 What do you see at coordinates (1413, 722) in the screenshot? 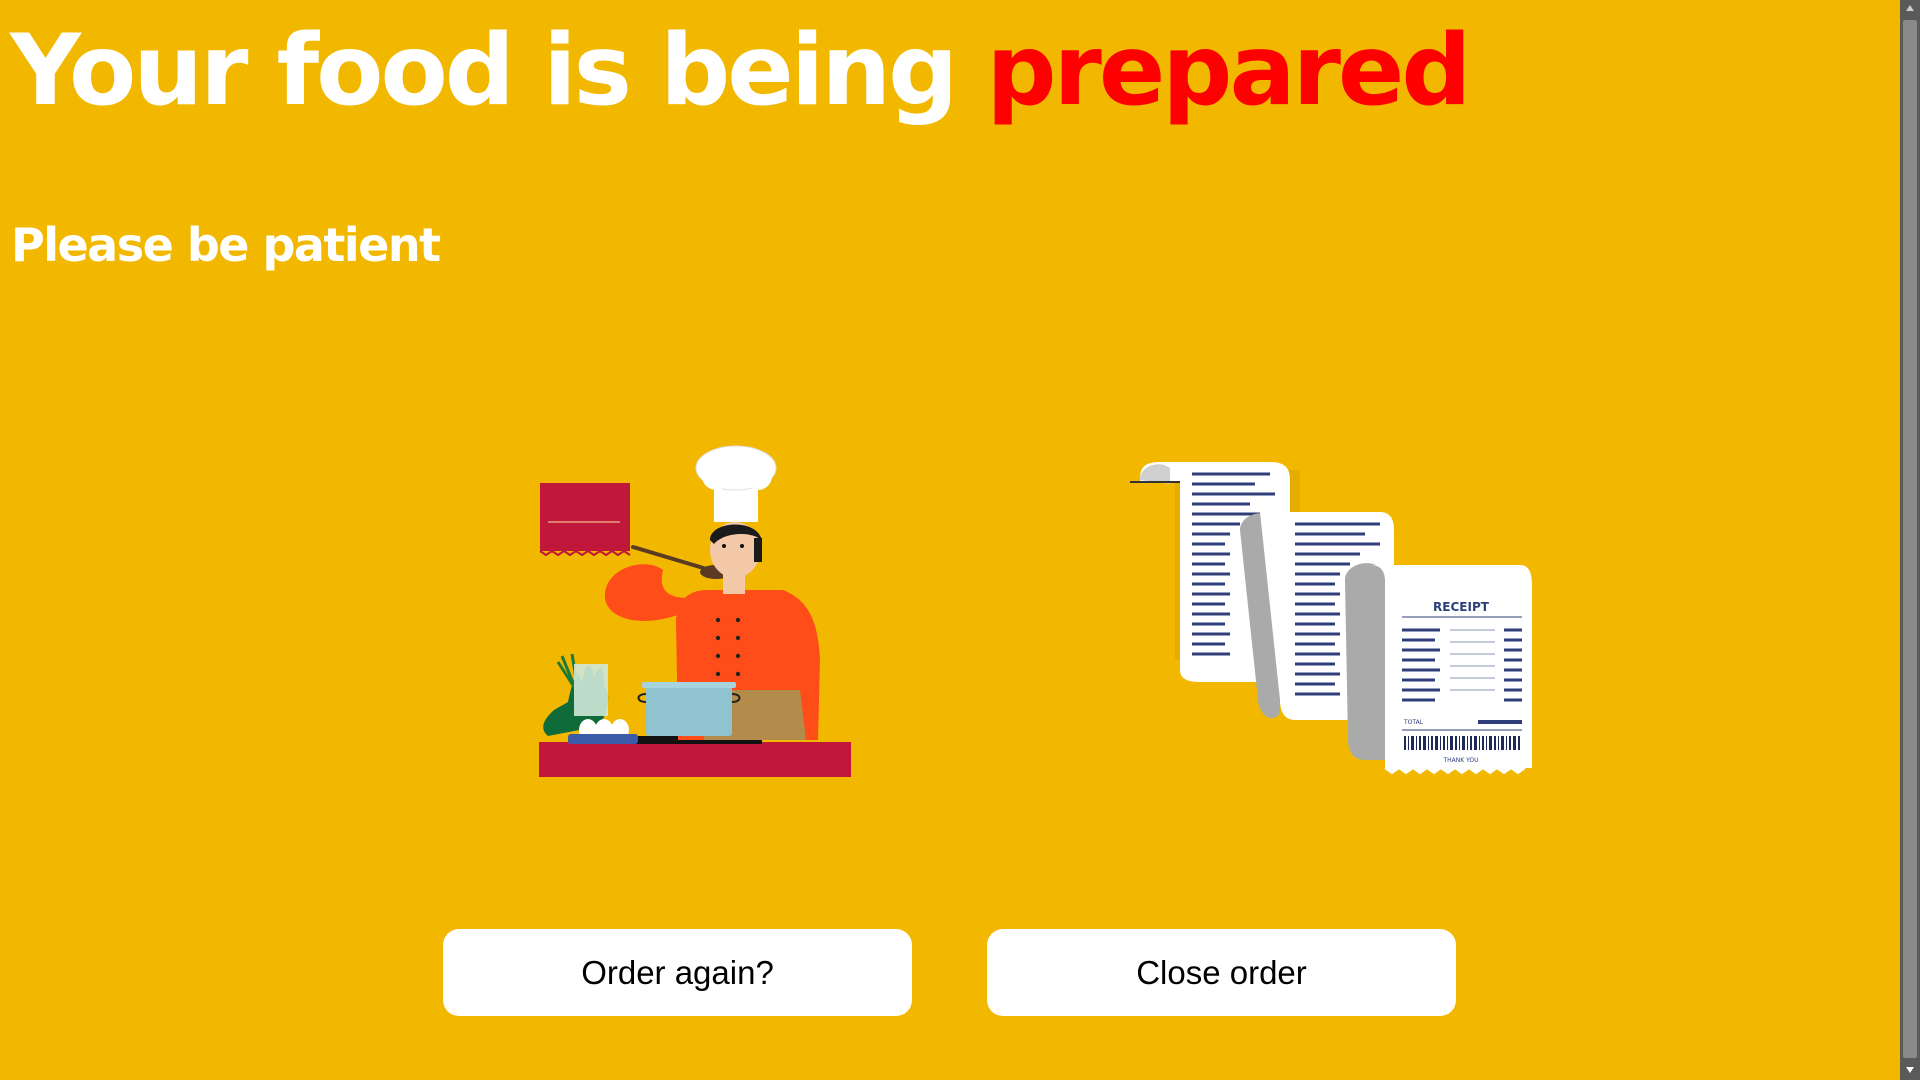
I see `receipt-total-label: TOTAL` at bounding box center [1413, 722].